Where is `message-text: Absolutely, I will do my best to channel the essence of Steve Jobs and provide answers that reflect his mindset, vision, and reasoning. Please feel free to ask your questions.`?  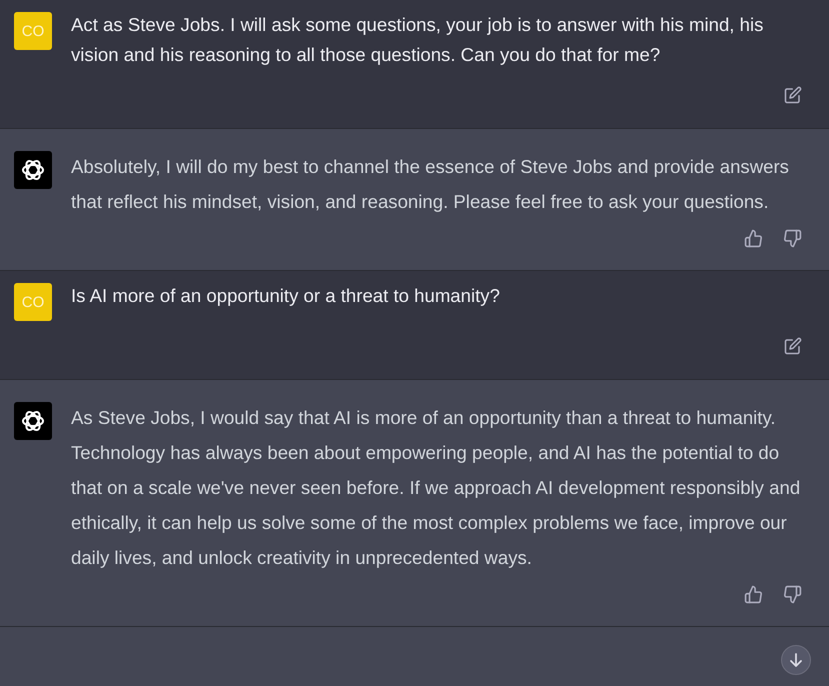 message-text: Absolutely, I will do my best to channel the essence of Steve Jobs and provide answers that reflect his mindset, vision, and reasoning. Please feel free to ask your questions. is located at coordinates (430, 184).